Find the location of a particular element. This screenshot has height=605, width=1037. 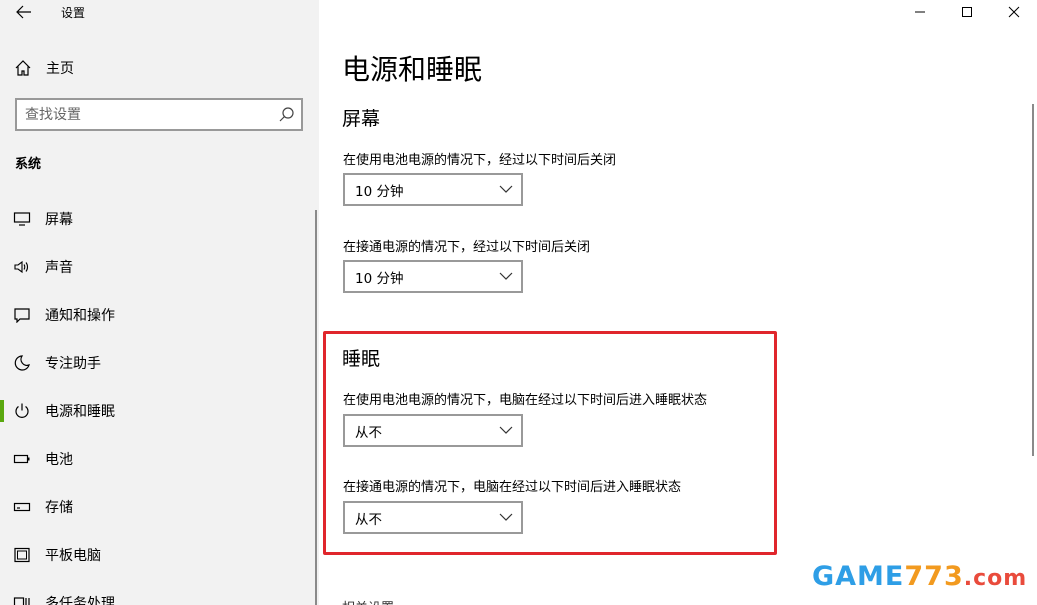

notification-icon is located at coordinates (22, 315).